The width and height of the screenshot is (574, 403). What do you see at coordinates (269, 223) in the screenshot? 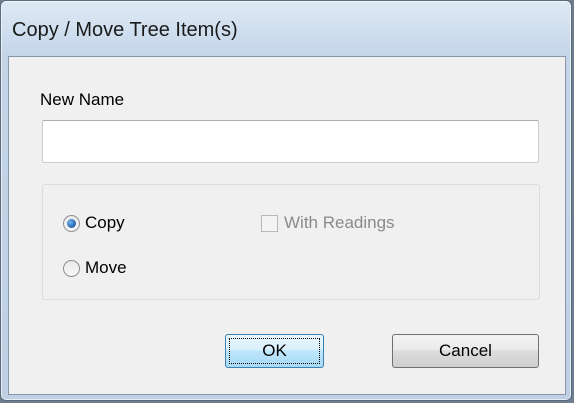
I see `with-readings-checkbox` at bounding box center [269, 223].